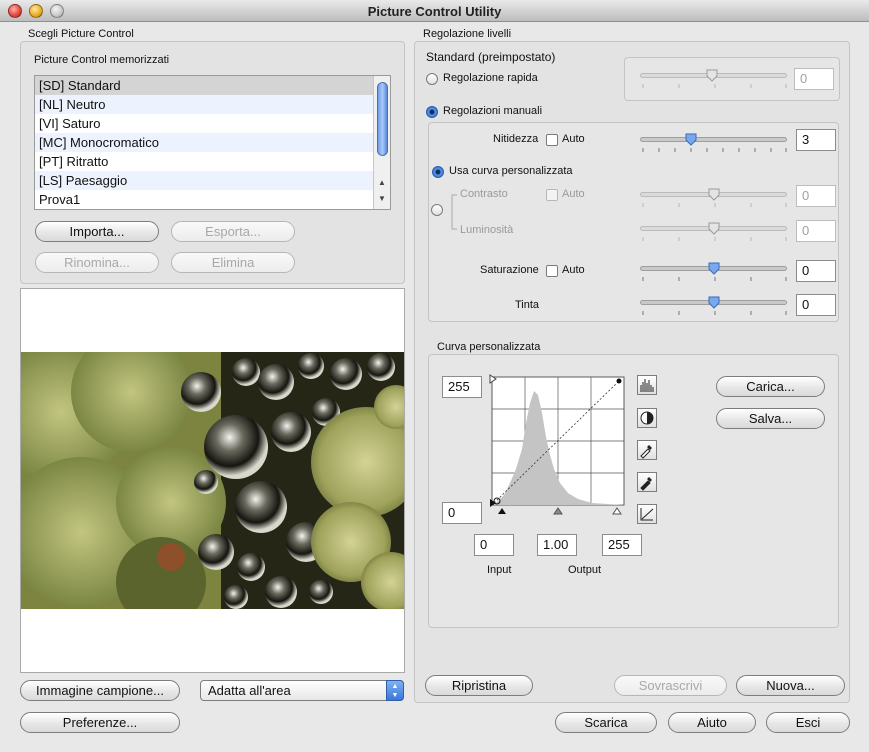 Image resolution: width=869 pixels, height=752 pixels. What do you see at coordinates (212, 199) in the screenshot?
I see `list-item: Prova1` at bounding box center [212, 199].